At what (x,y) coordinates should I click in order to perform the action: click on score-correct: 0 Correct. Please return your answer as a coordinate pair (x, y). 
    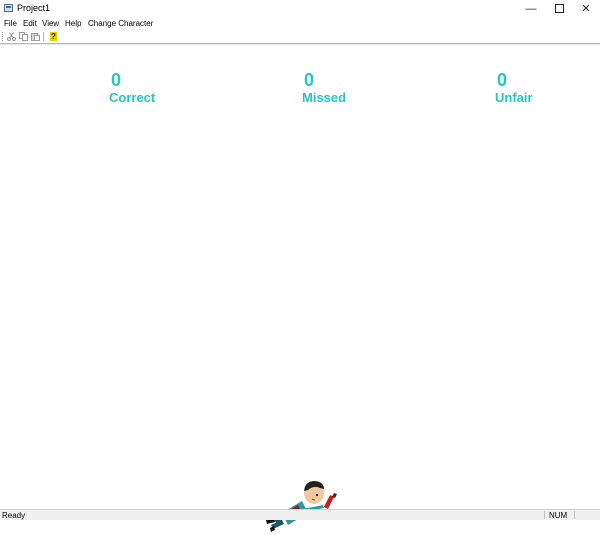
    Looking at the image, I should click on (132, 87).